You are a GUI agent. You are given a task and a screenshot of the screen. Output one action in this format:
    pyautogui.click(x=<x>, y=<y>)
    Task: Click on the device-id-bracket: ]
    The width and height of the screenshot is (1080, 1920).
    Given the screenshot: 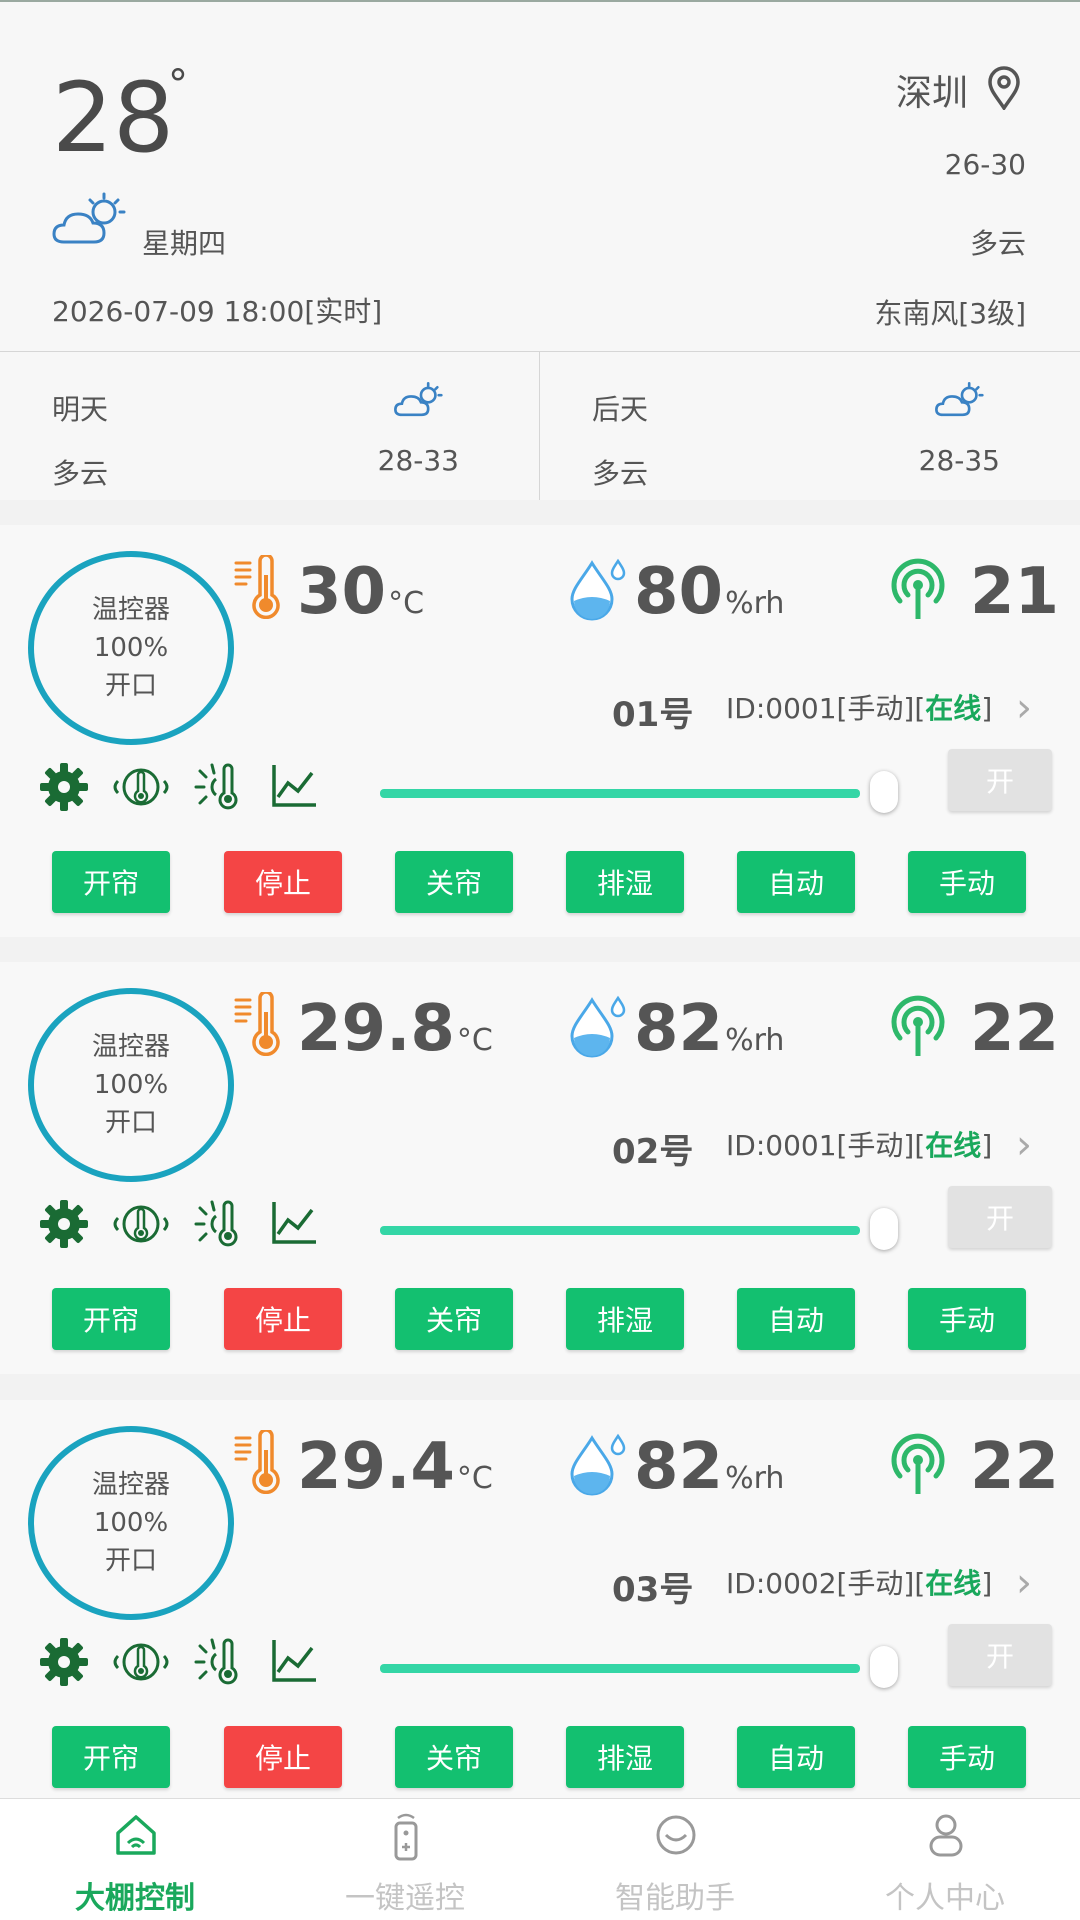 What is the action you would take?
    pyautogui.click(x=987, y=1583)
    